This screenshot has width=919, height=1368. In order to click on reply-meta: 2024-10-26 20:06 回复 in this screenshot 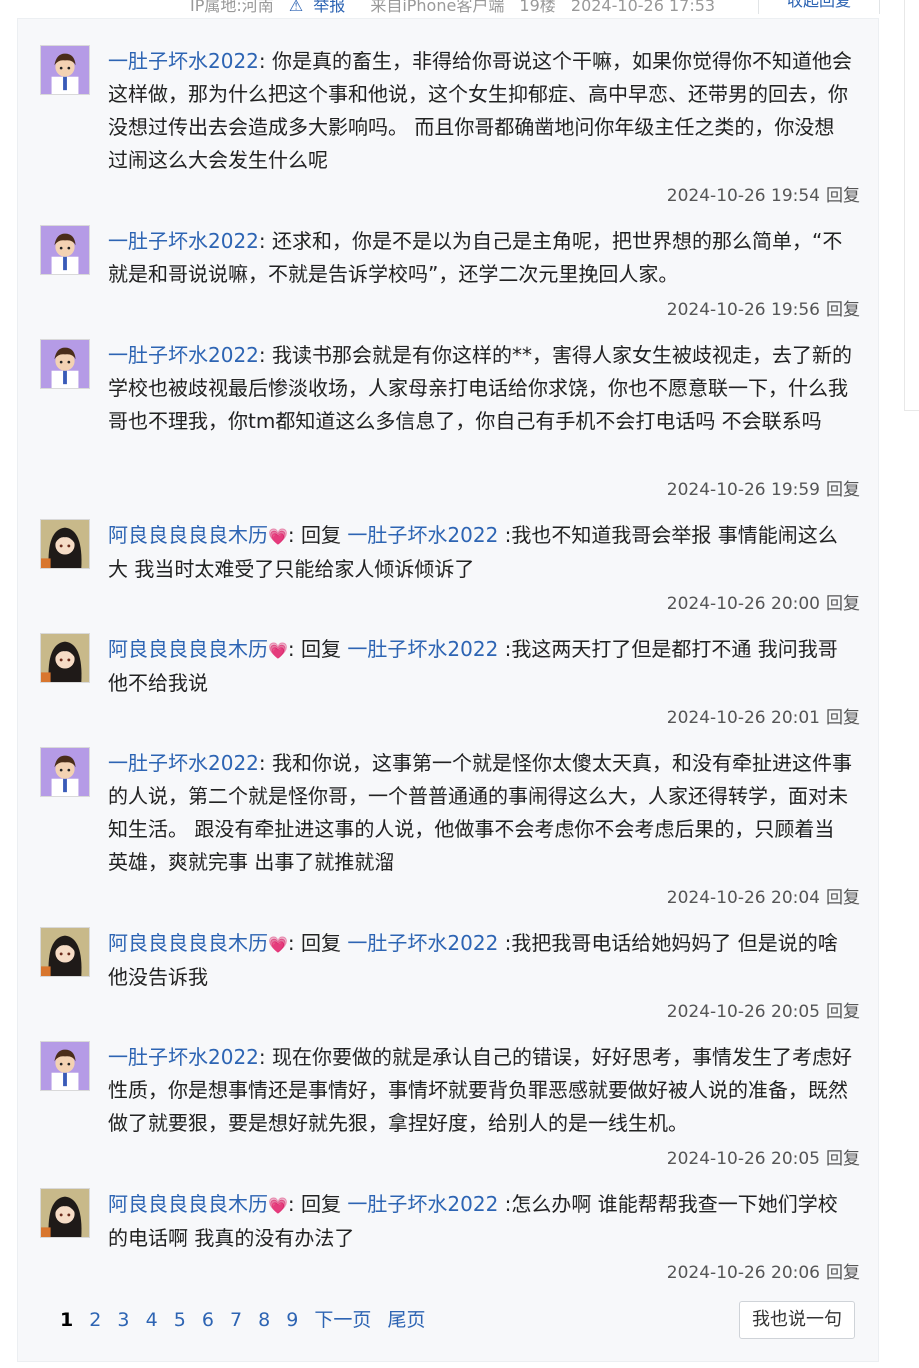, I will do `click(763, 1270)`.